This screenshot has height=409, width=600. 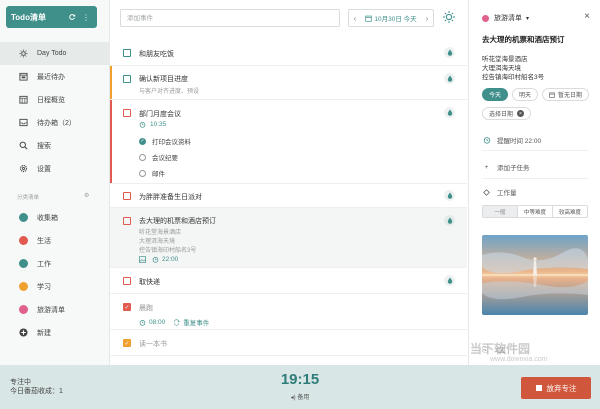 What do you see at coordinates (556, 388) in the screenshot?
I see `abandon-focus-button: 放弃专注` at bounding box center [556, 388].